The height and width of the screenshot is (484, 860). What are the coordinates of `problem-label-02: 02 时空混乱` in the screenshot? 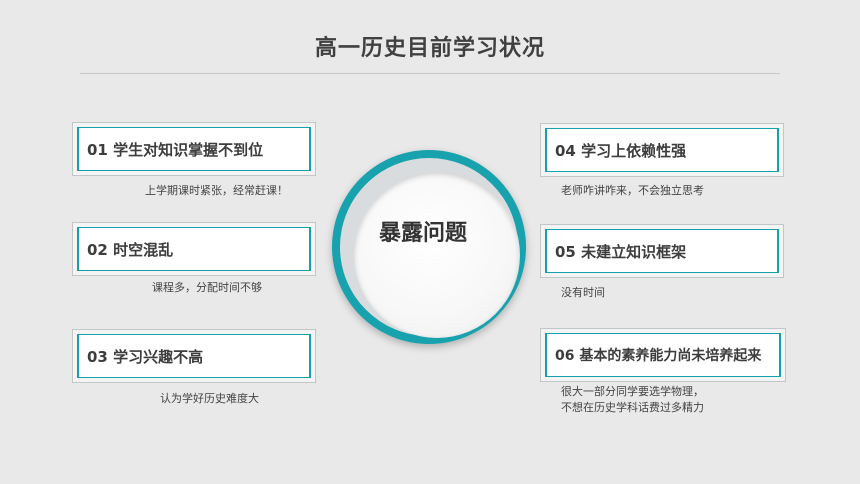 It's located at (194, 249).